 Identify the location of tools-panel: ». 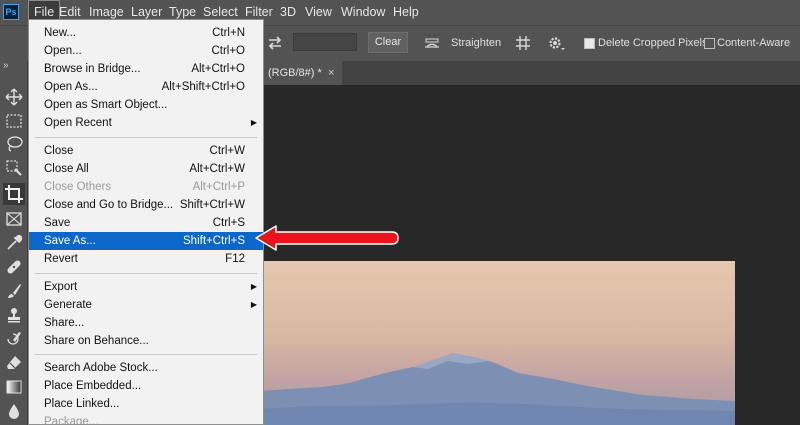
(14, 243).